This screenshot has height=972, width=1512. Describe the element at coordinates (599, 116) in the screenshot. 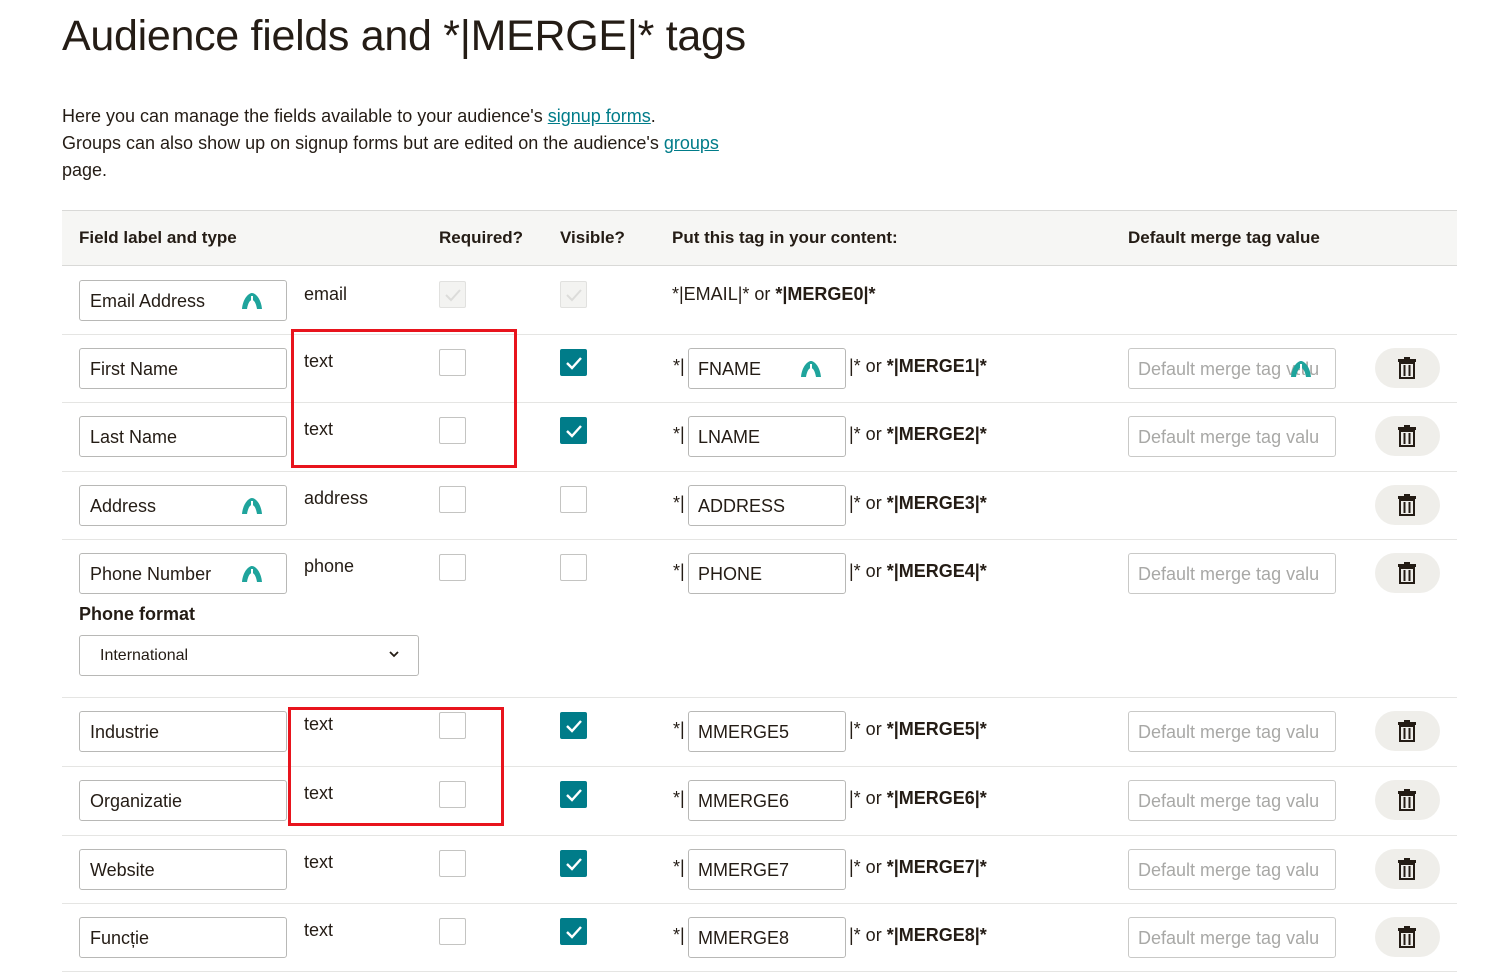

I see `signup-forms-link: signup forms` at that location.